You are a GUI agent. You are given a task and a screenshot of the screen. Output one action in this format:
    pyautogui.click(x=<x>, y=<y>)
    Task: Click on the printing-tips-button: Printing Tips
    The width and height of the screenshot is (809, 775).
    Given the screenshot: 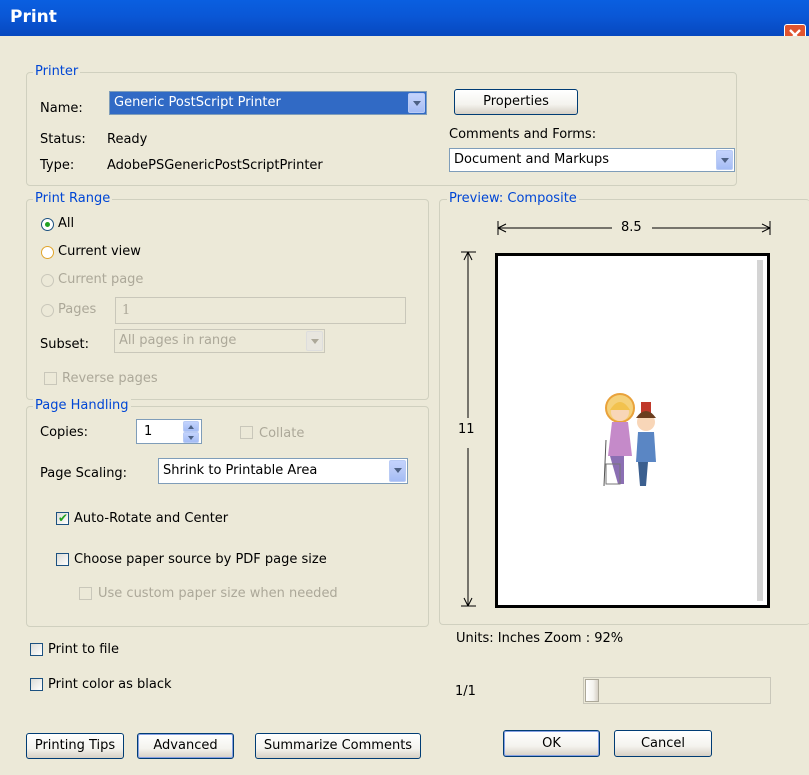 What is the action you would take?
    pyautogui.click(x=75, y=746)
    